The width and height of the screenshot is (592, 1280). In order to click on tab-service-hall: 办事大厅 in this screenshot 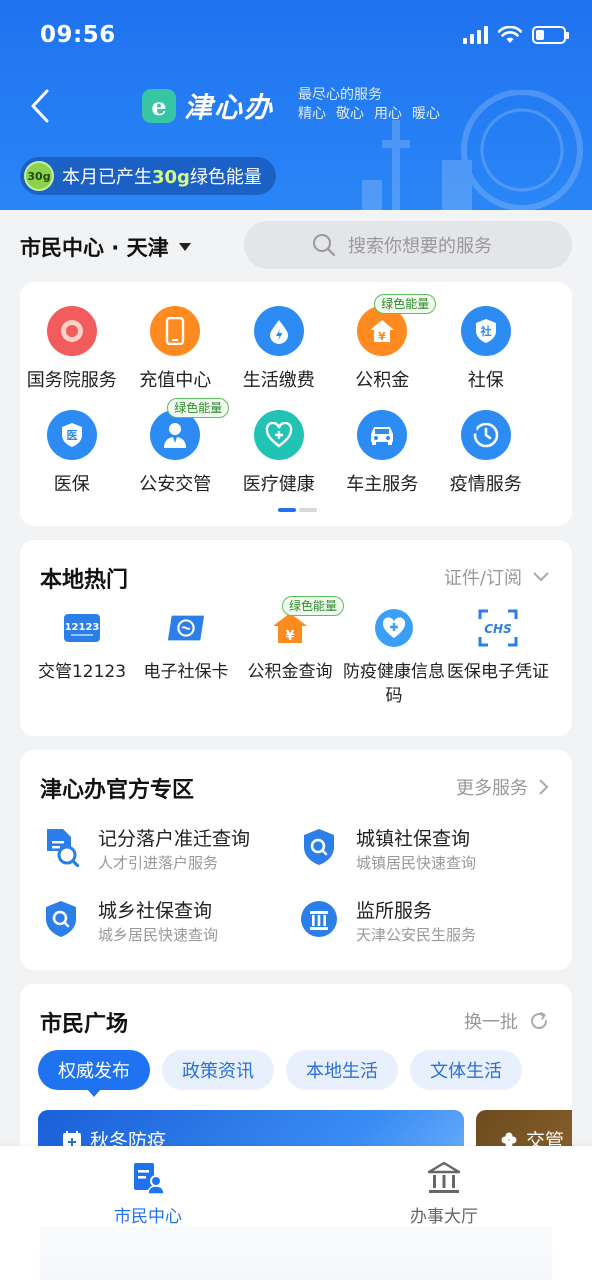, I will do `click(444, 1193)`.